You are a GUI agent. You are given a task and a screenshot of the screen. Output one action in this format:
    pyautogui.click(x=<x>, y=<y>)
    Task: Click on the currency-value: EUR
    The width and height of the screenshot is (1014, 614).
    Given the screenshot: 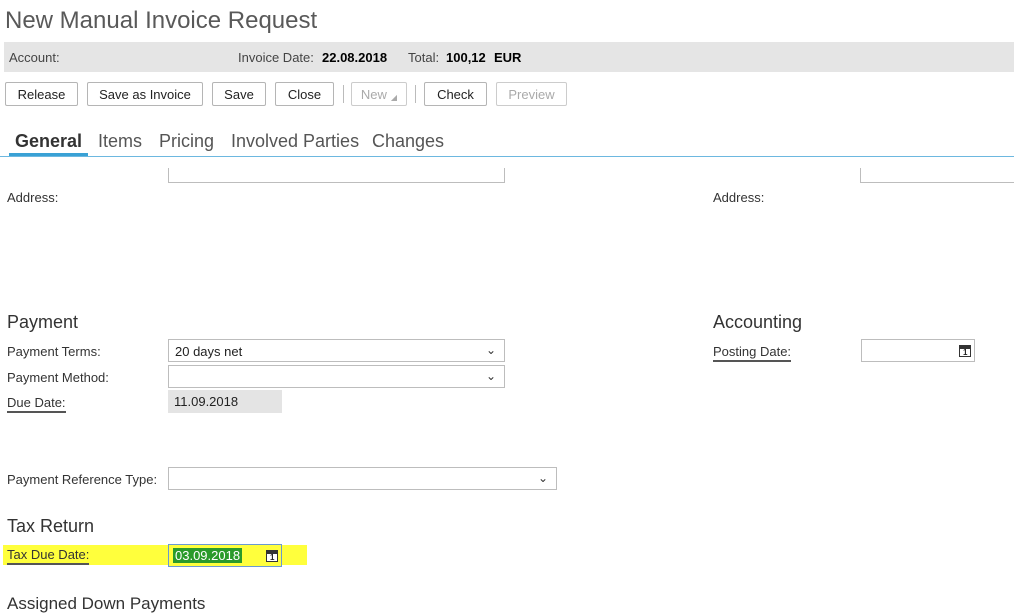 What is the action you would take?
    pyautogui.click(x=508, y=57)
    